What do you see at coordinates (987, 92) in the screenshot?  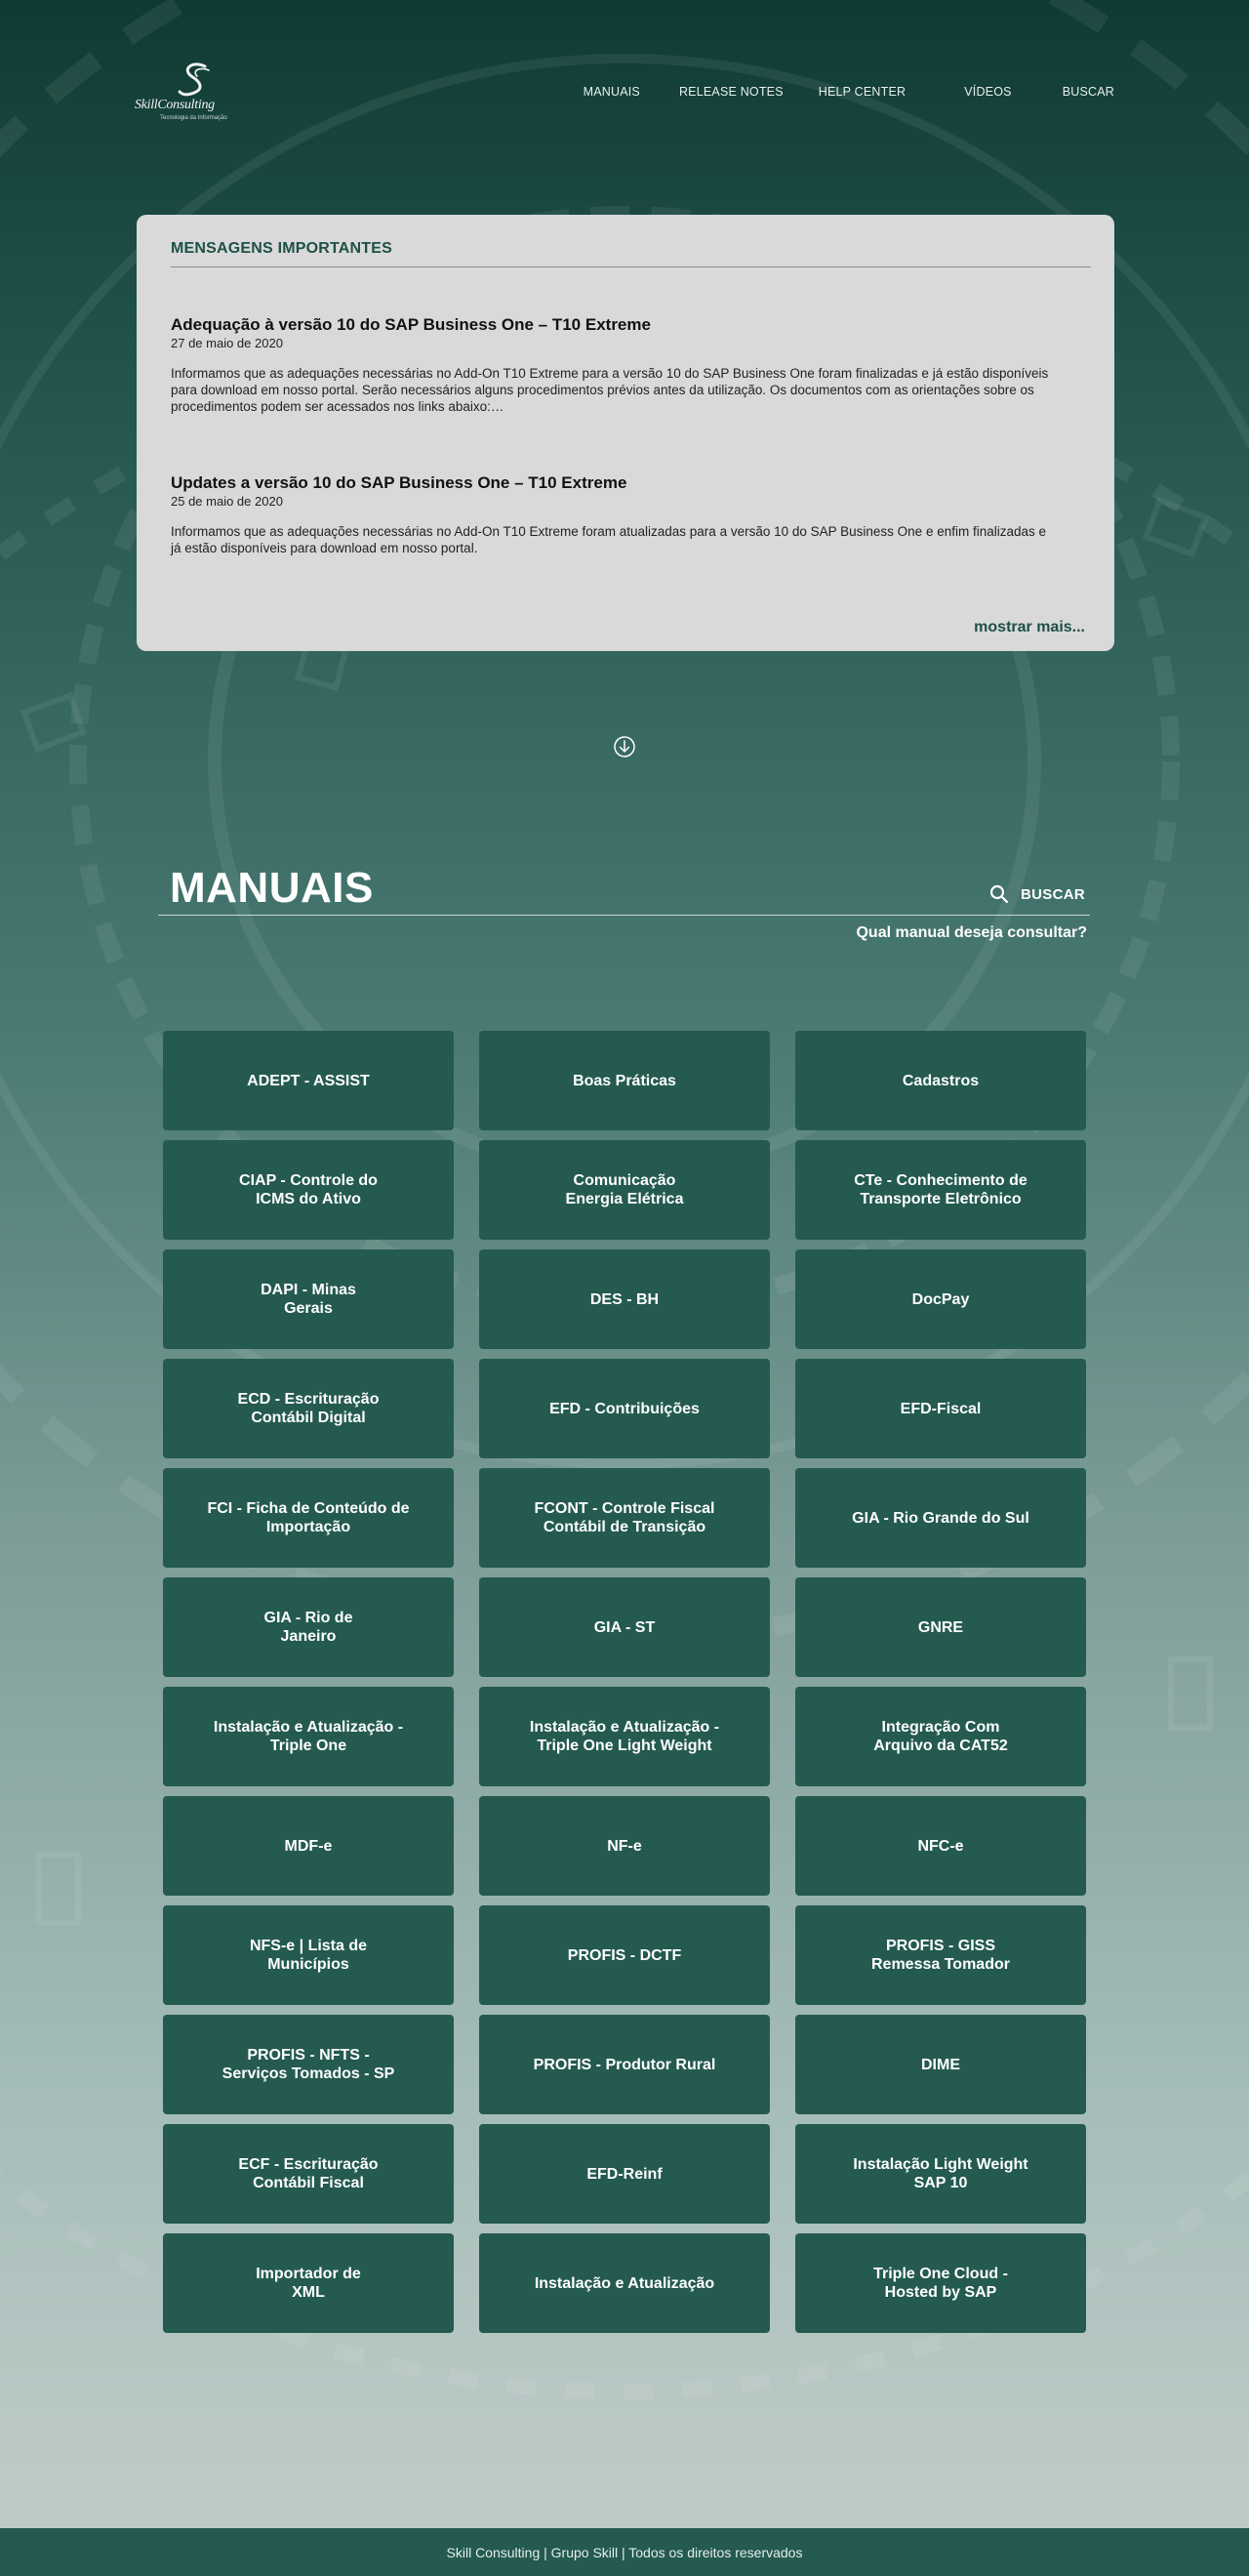 I see `nav-videos: VÍDEOS` at bounding box center [987, 92].